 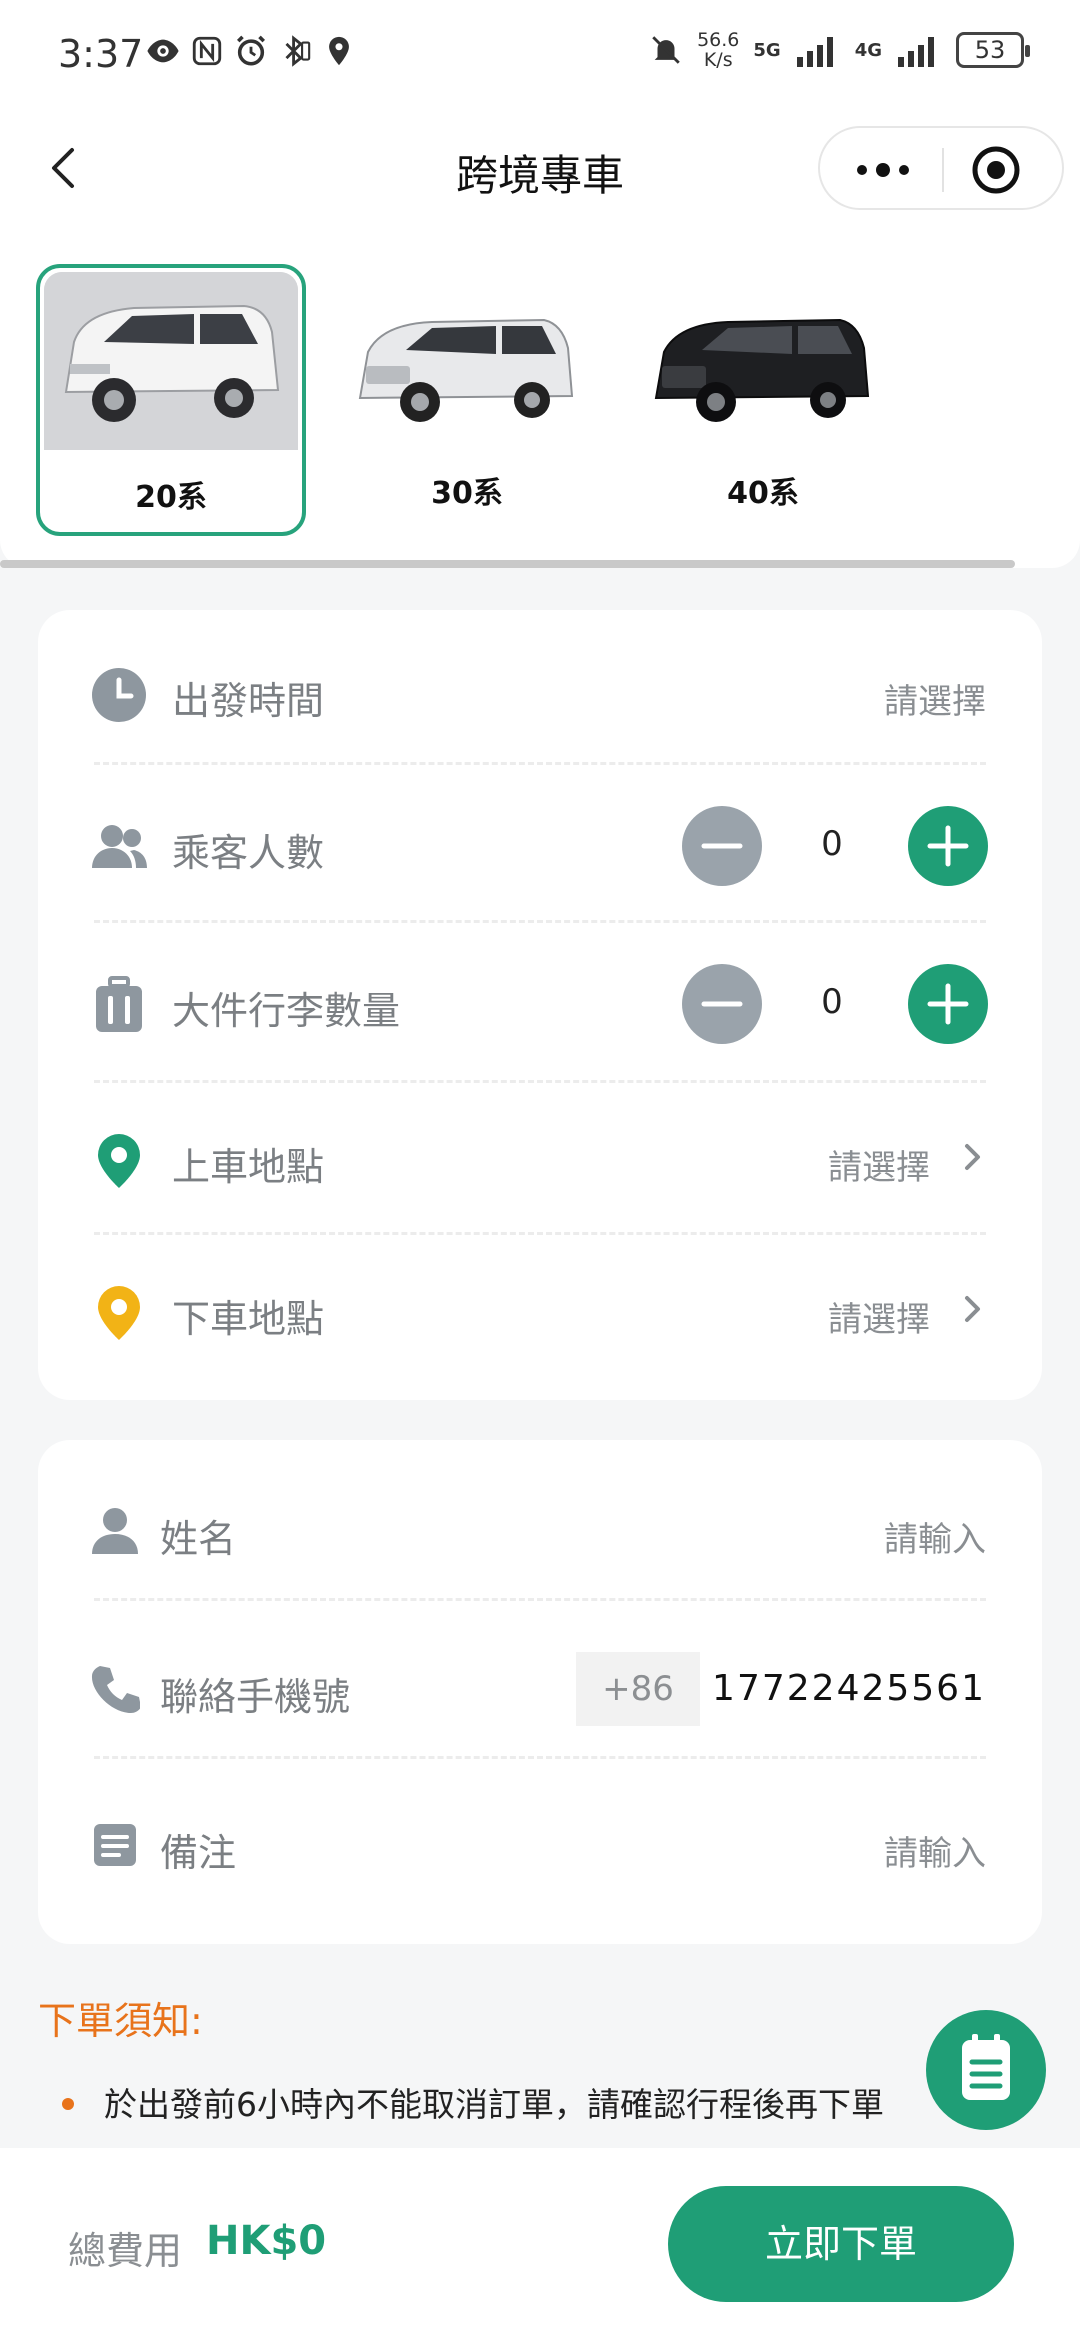 I want to click on car-label: 20系, so click(x=171, y=497).